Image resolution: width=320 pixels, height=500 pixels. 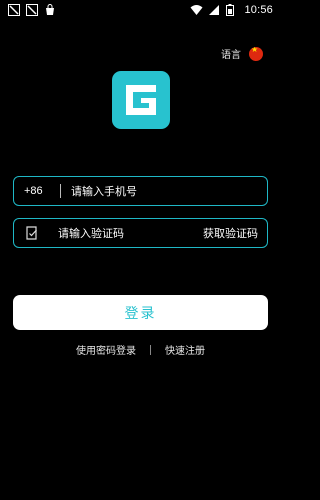 I want to click on system-icons: 10:56, so click(x=231, y=10).